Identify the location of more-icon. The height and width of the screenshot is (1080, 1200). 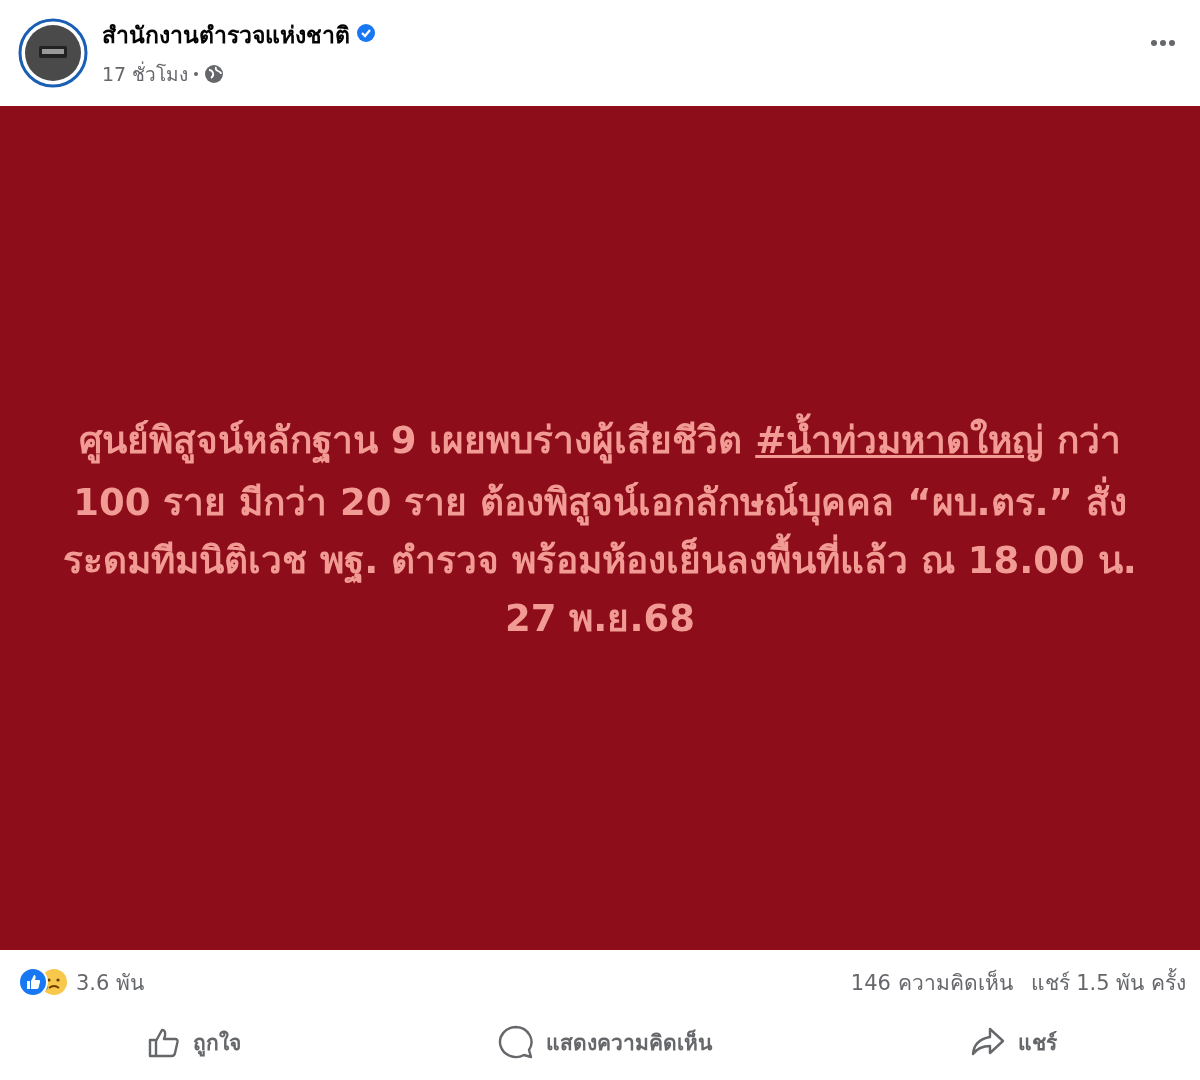
(1163, 42).